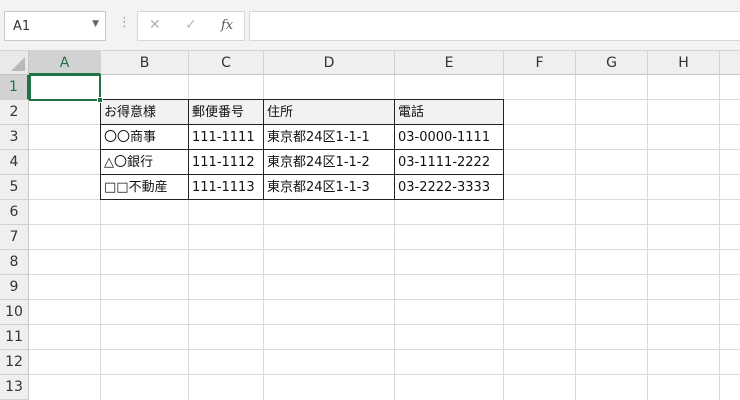  Describe the element at coordinates (14, 137) in the screenshot. I see `row-header-3: 3` at that location.